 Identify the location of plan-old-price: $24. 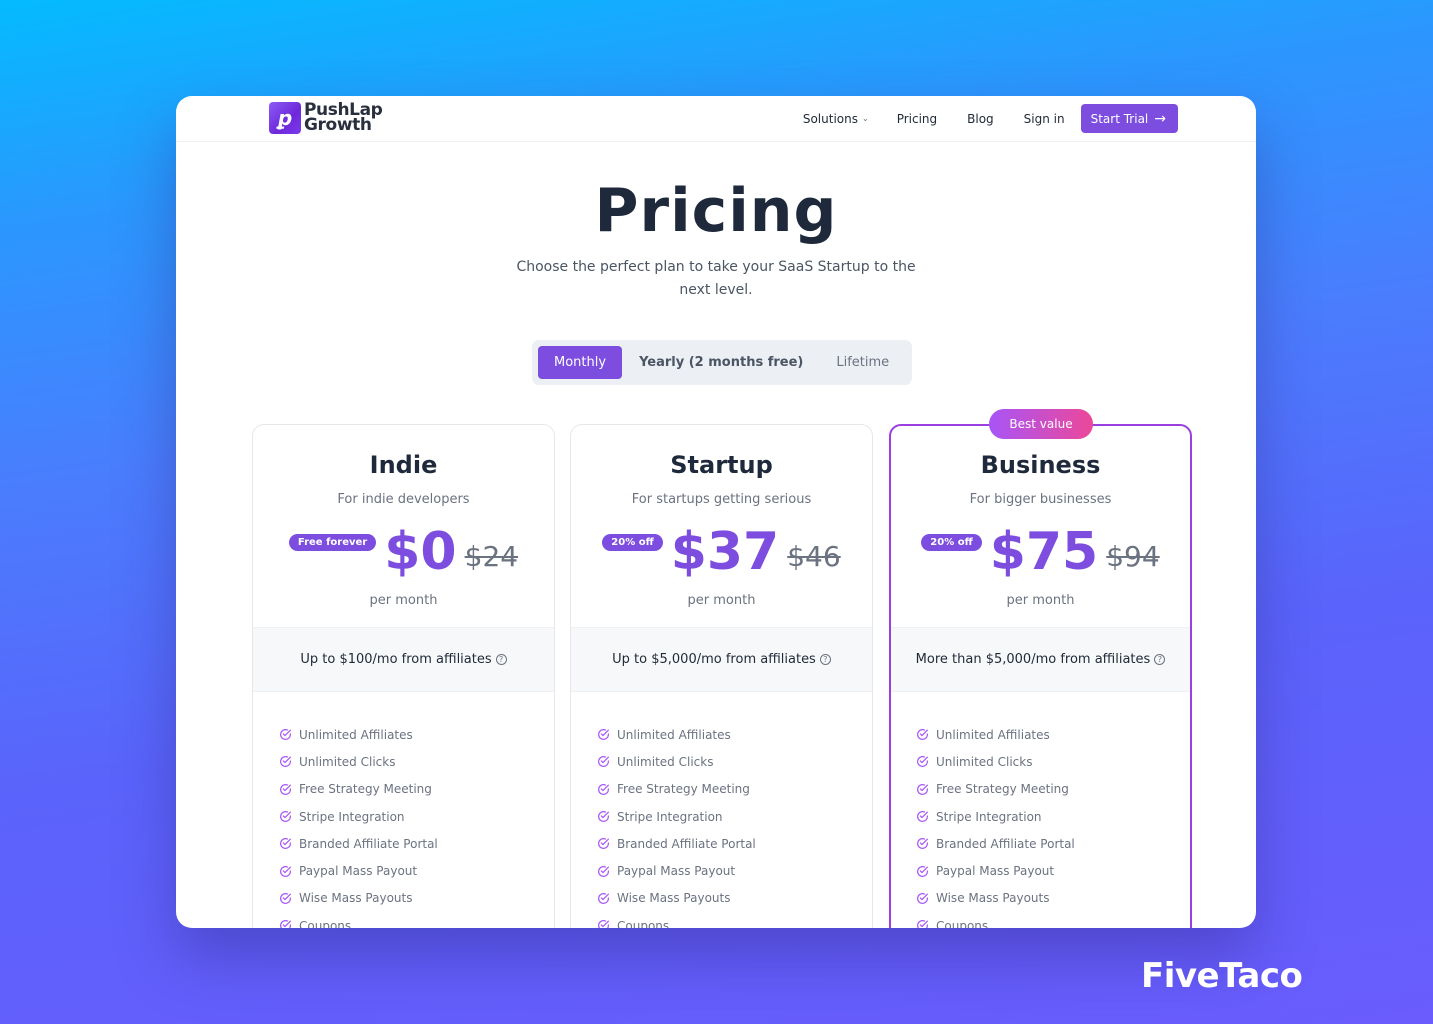
(491, 556).